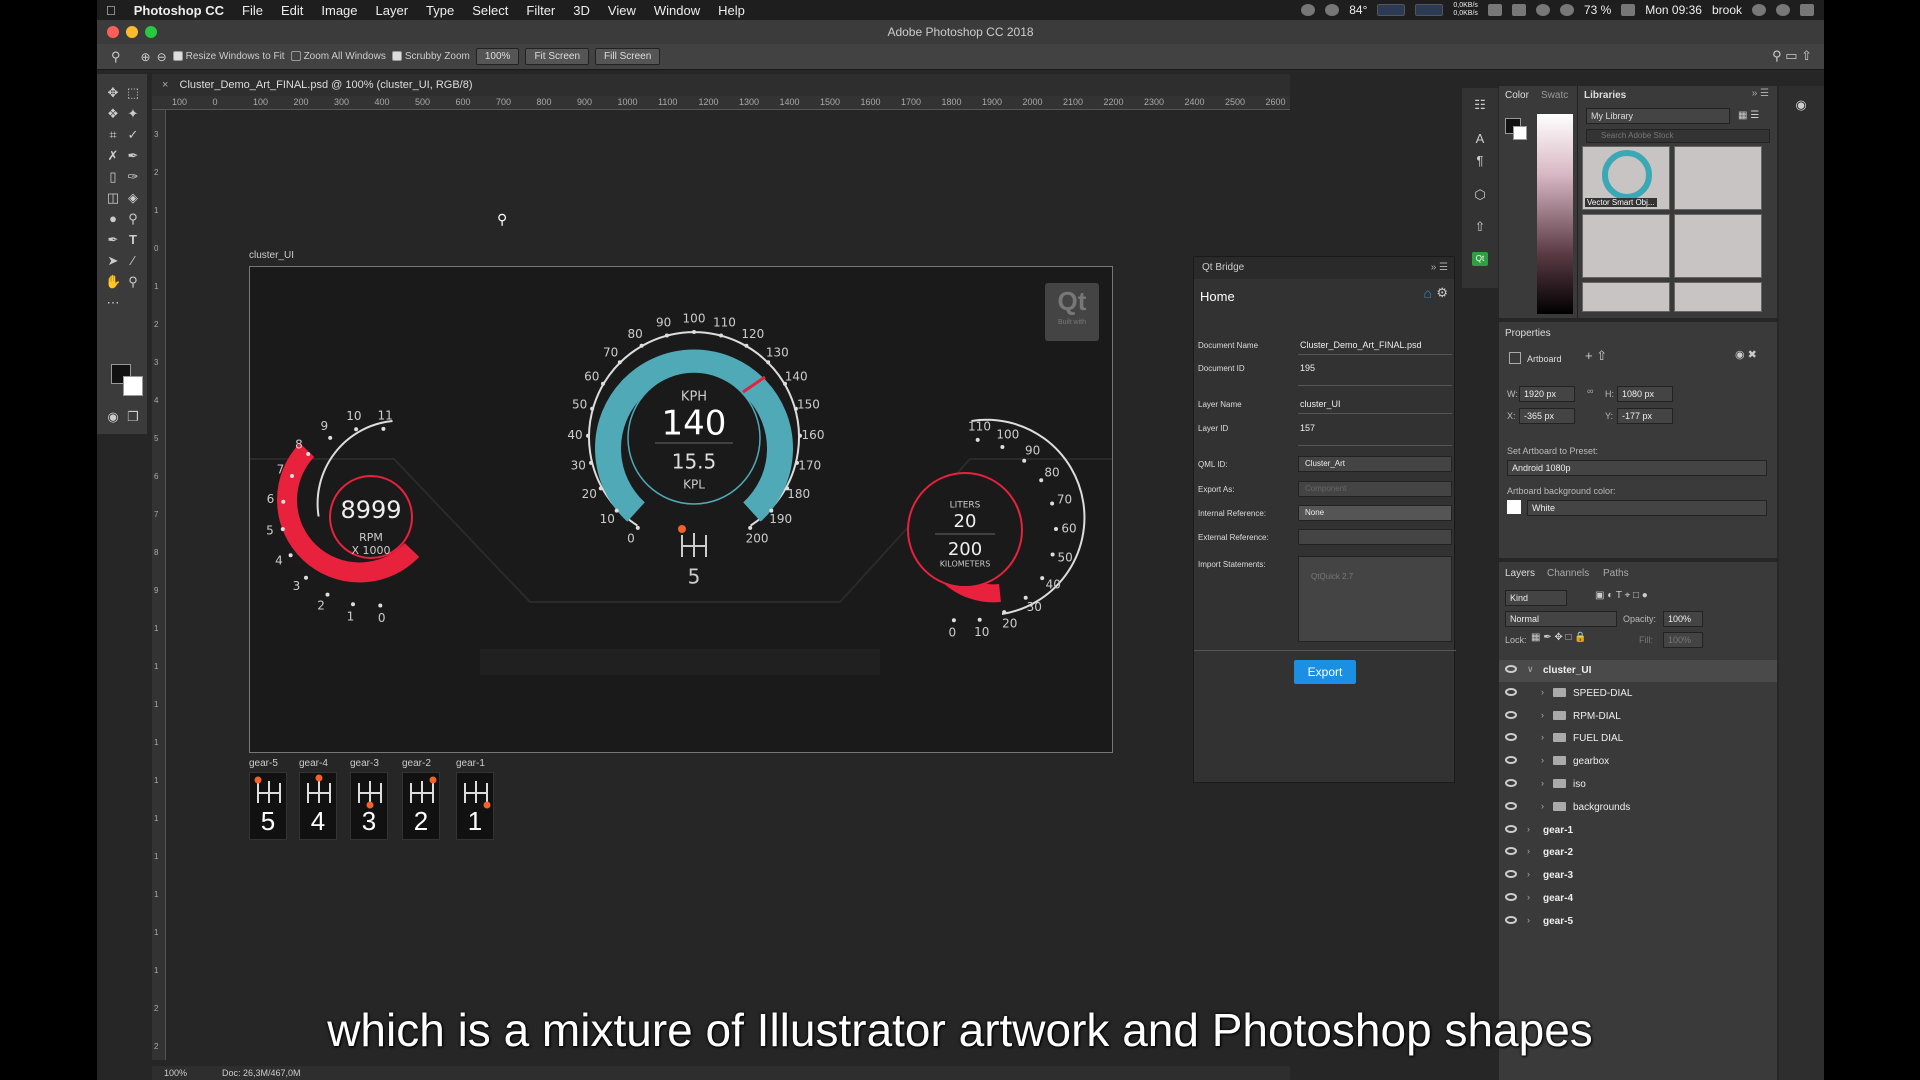  Describe the element at coordinates (1727, 10) in the screenshot. I see `user-name: brook` at that location.